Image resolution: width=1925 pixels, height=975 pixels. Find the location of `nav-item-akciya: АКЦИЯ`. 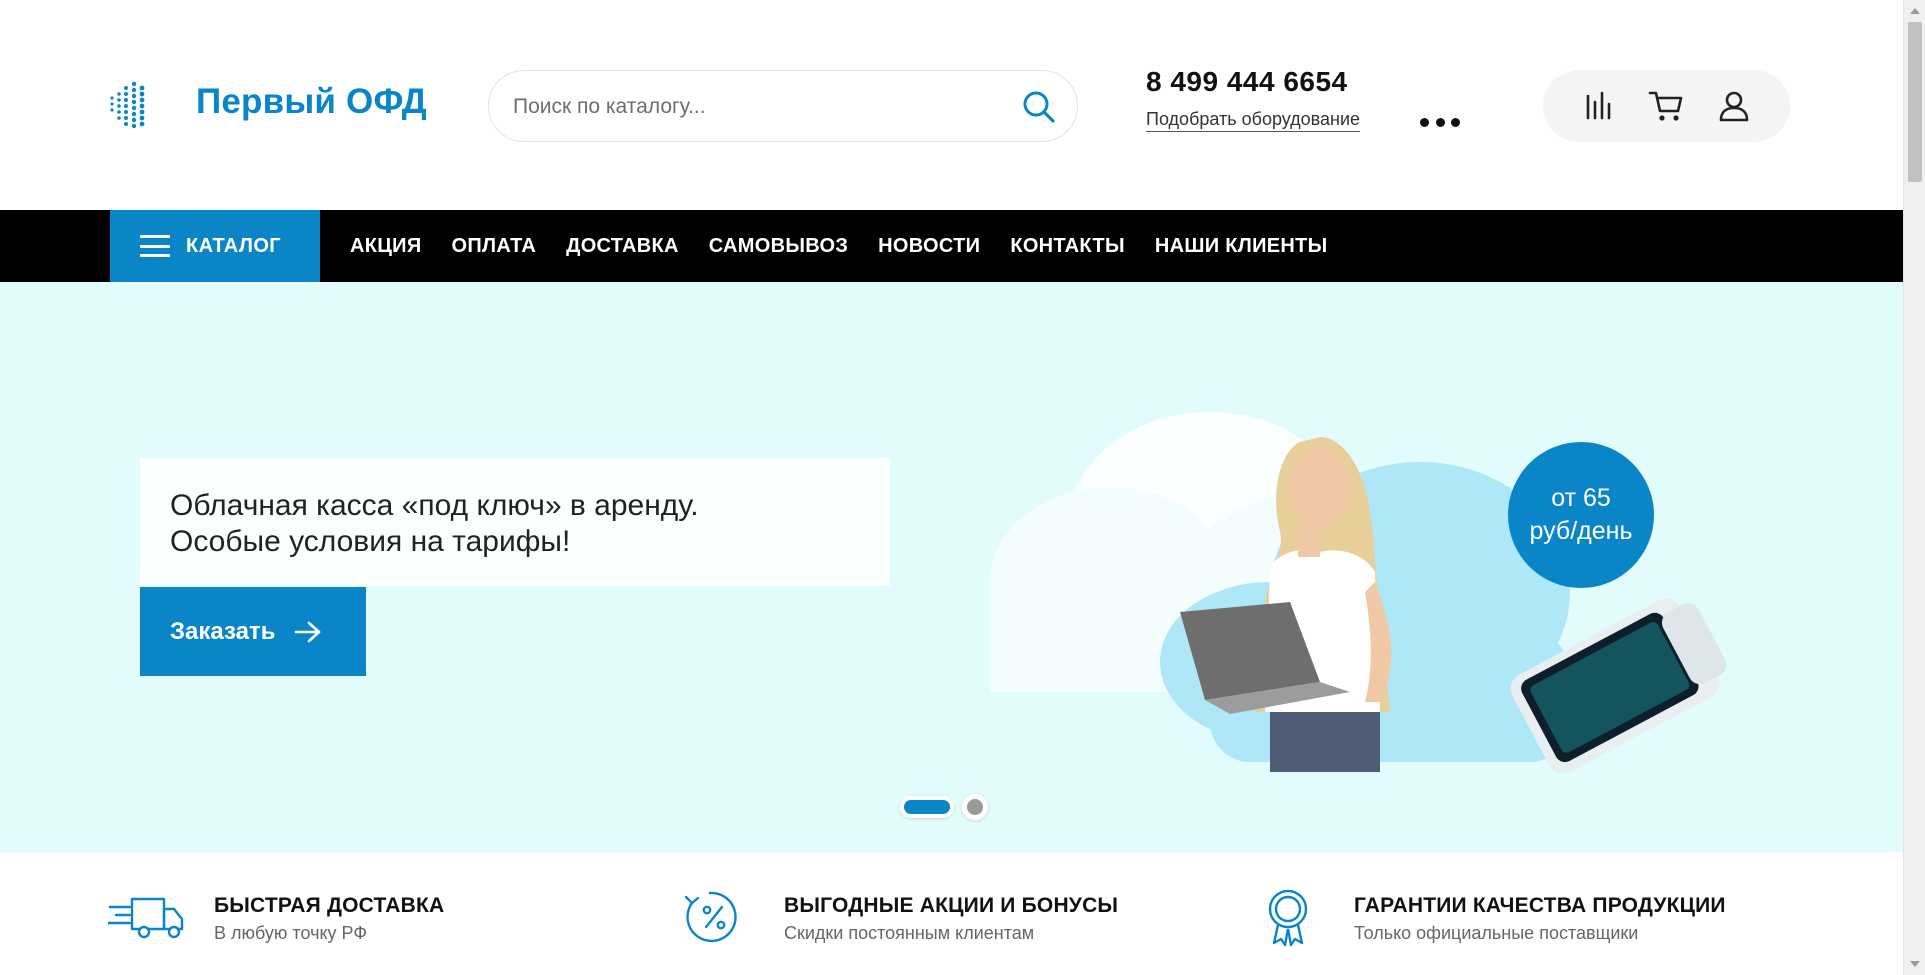

nav-item-akciya: АКЦИЯ is located at coordinates (386, 246).